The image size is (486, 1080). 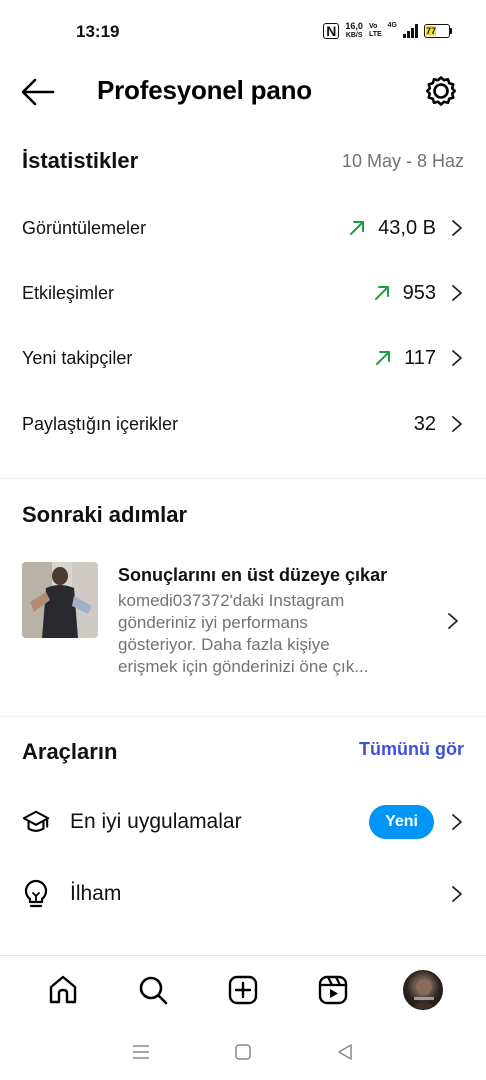 What do you see at coordinates (403, 161) in the screenshot?
I see `stats-date-range: 10 May - 8 Haz` at bounding box center [403, 161].